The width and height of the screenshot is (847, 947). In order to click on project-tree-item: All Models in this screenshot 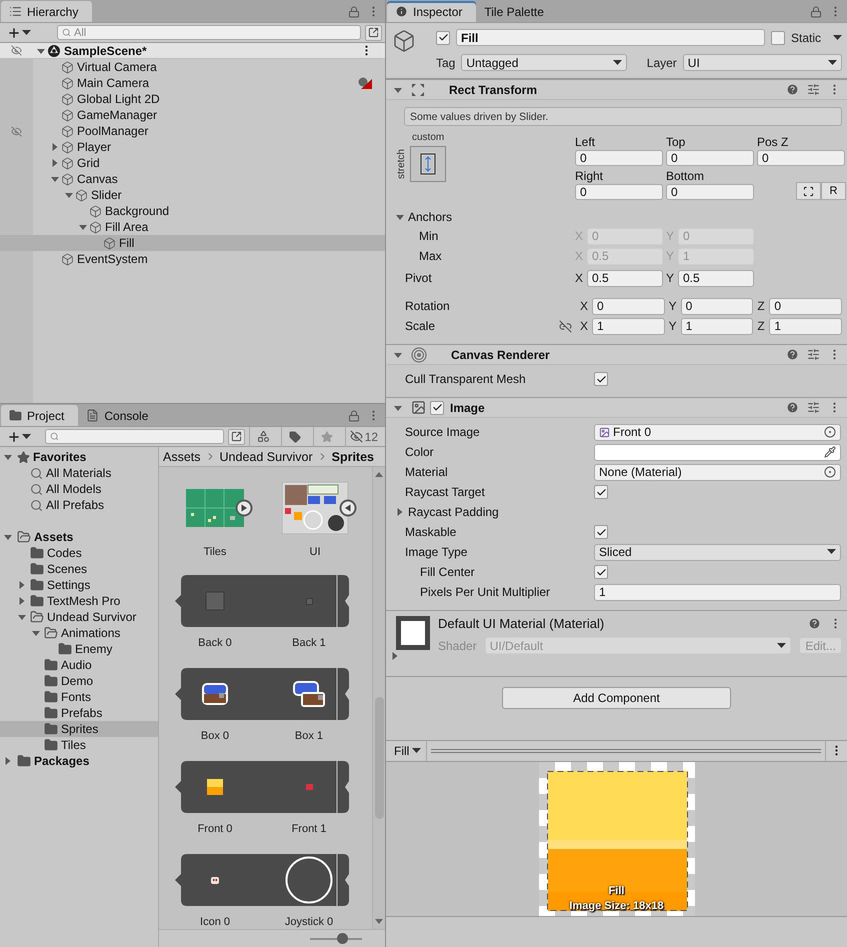, I will do `click(79, 489)`.